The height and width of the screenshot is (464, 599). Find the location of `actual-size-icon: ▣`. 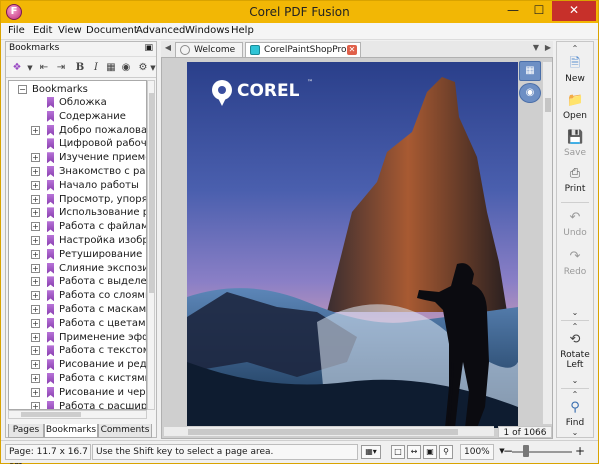

actual-size-icon: ▣ is located at coordinates (430, 452).